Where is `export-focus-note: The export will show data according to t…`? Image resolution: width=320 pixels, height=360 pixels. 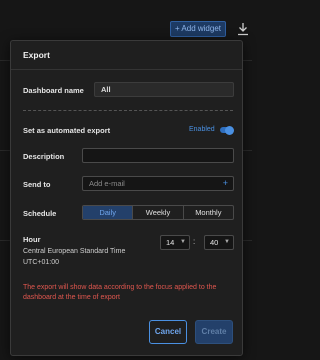
export-focus-note: The export will show data according to t… is located at coordinates (120, 292).